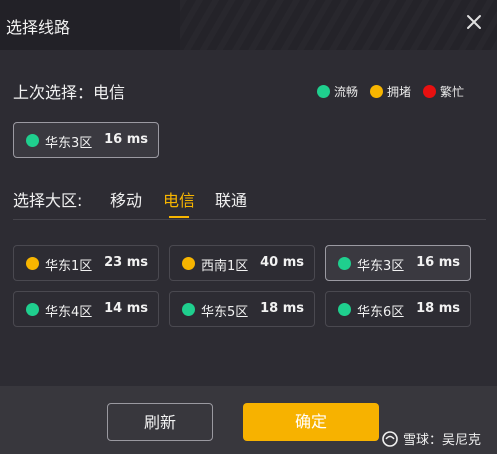  What do you see at coordinates (126, 308) in the screenshot?
I see `server-latency: 14 ms` at bounding box center [126, 308].